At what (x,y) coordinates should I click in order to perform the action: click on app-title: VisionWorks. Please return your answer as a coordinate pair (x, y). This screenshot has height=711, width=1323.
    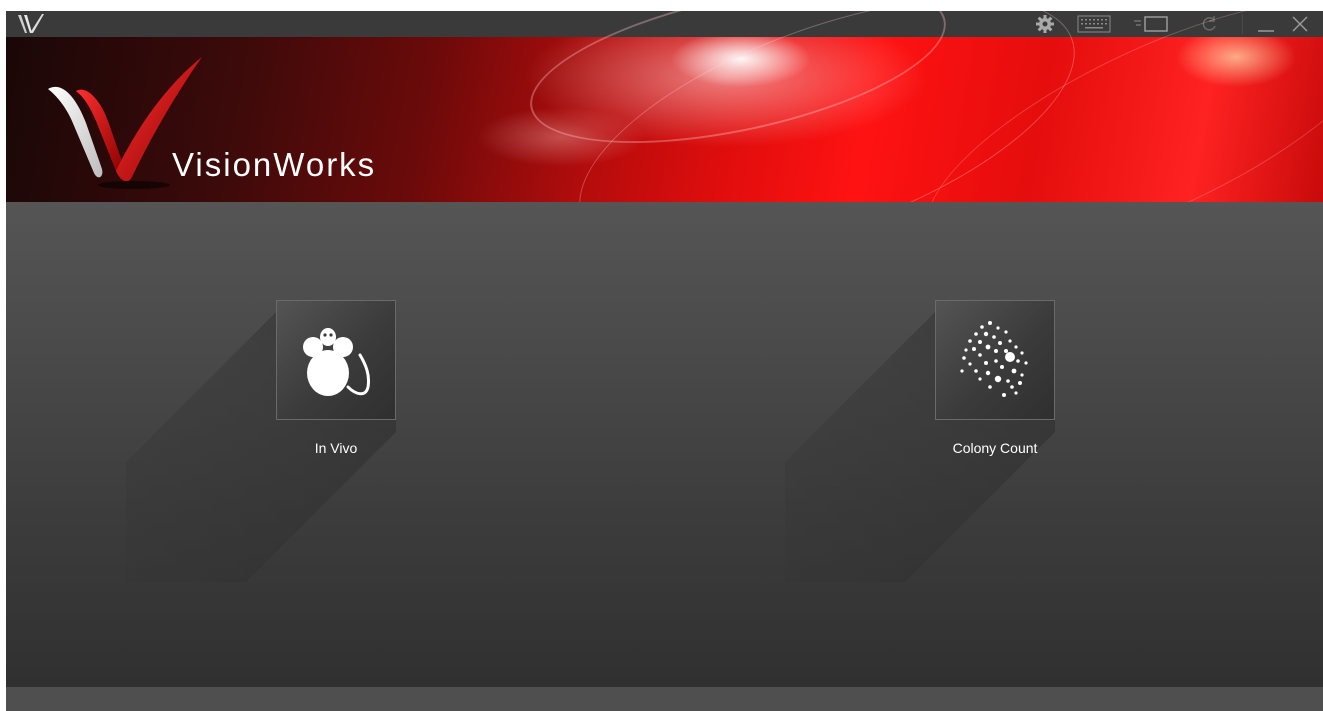
    Looking at the image, I should click on (274, 164).